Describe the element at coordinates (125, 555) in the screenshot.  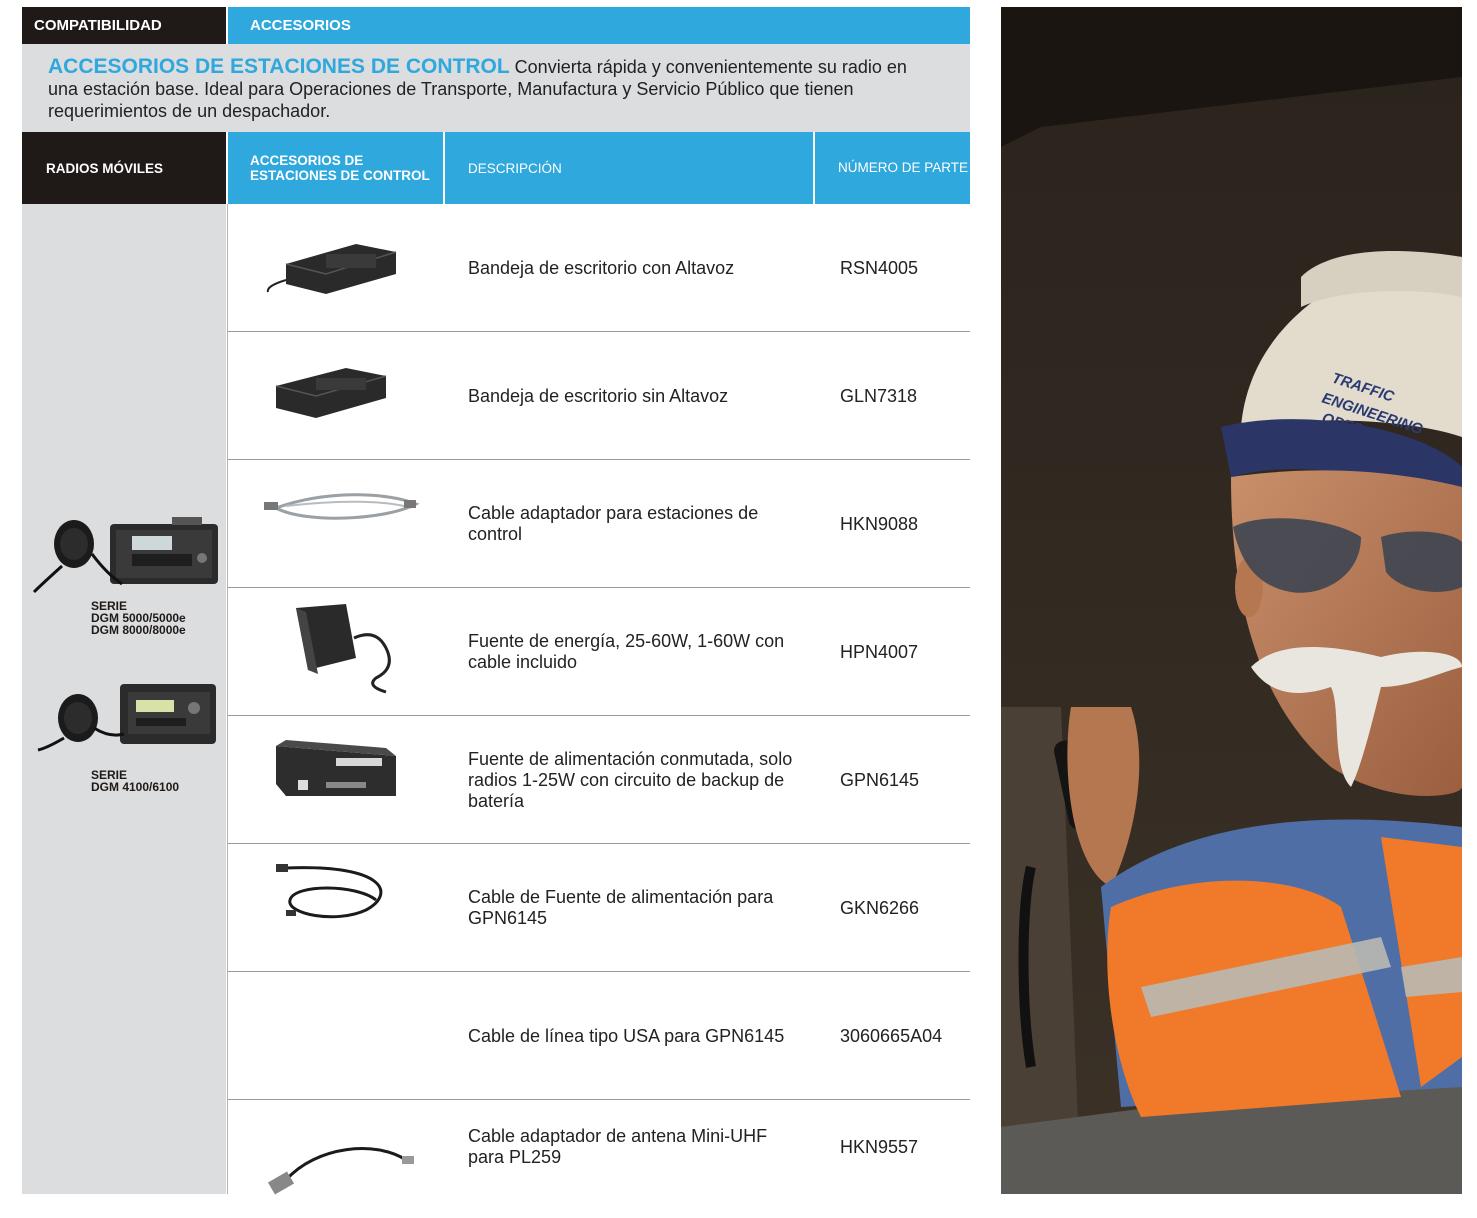
I see `dgm-5000-8000-radio-image` at that location.